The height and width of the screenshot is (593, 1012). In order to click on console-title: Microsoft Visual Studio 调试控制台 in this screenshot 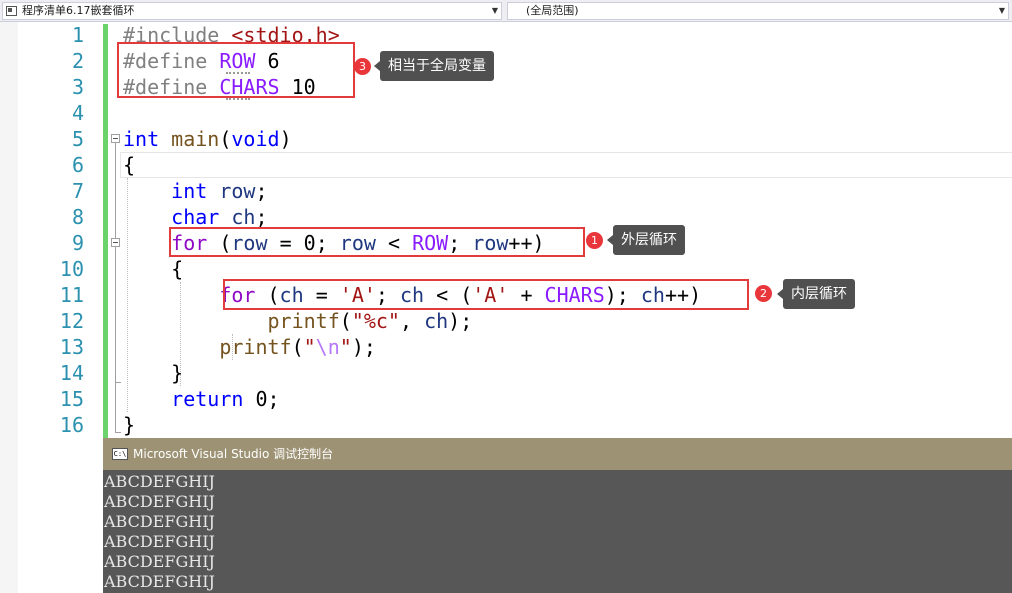, I will do `click(233, 454)`.